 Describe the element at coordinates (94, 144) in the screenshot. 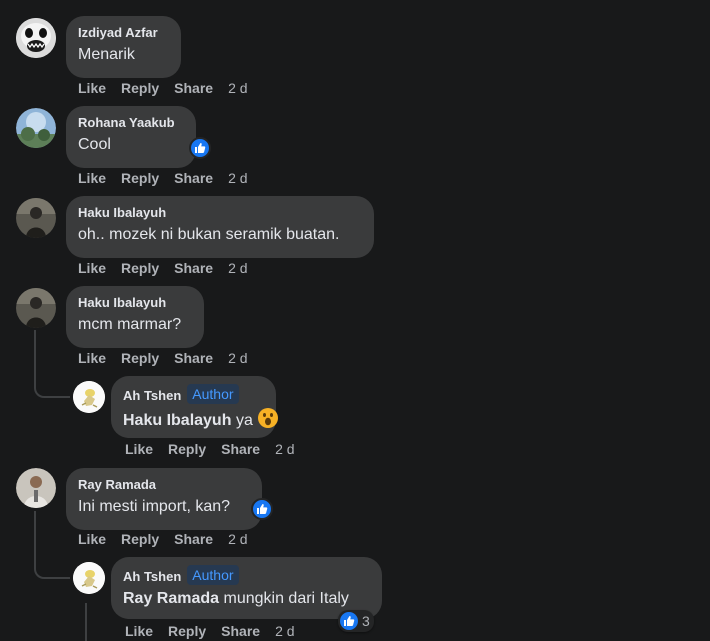

I see `comment-text: Cool` at that location.